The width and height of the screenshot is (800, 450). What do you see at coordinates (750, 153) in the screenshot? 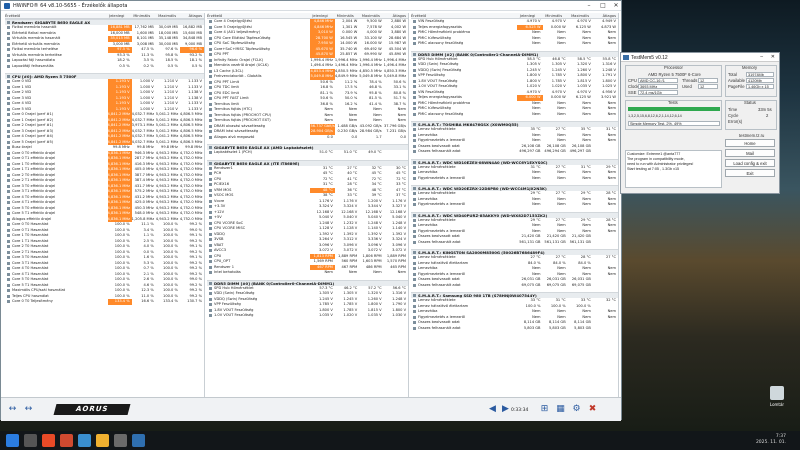
I see `mail-button: Mail` at bounding box center [750, 153].